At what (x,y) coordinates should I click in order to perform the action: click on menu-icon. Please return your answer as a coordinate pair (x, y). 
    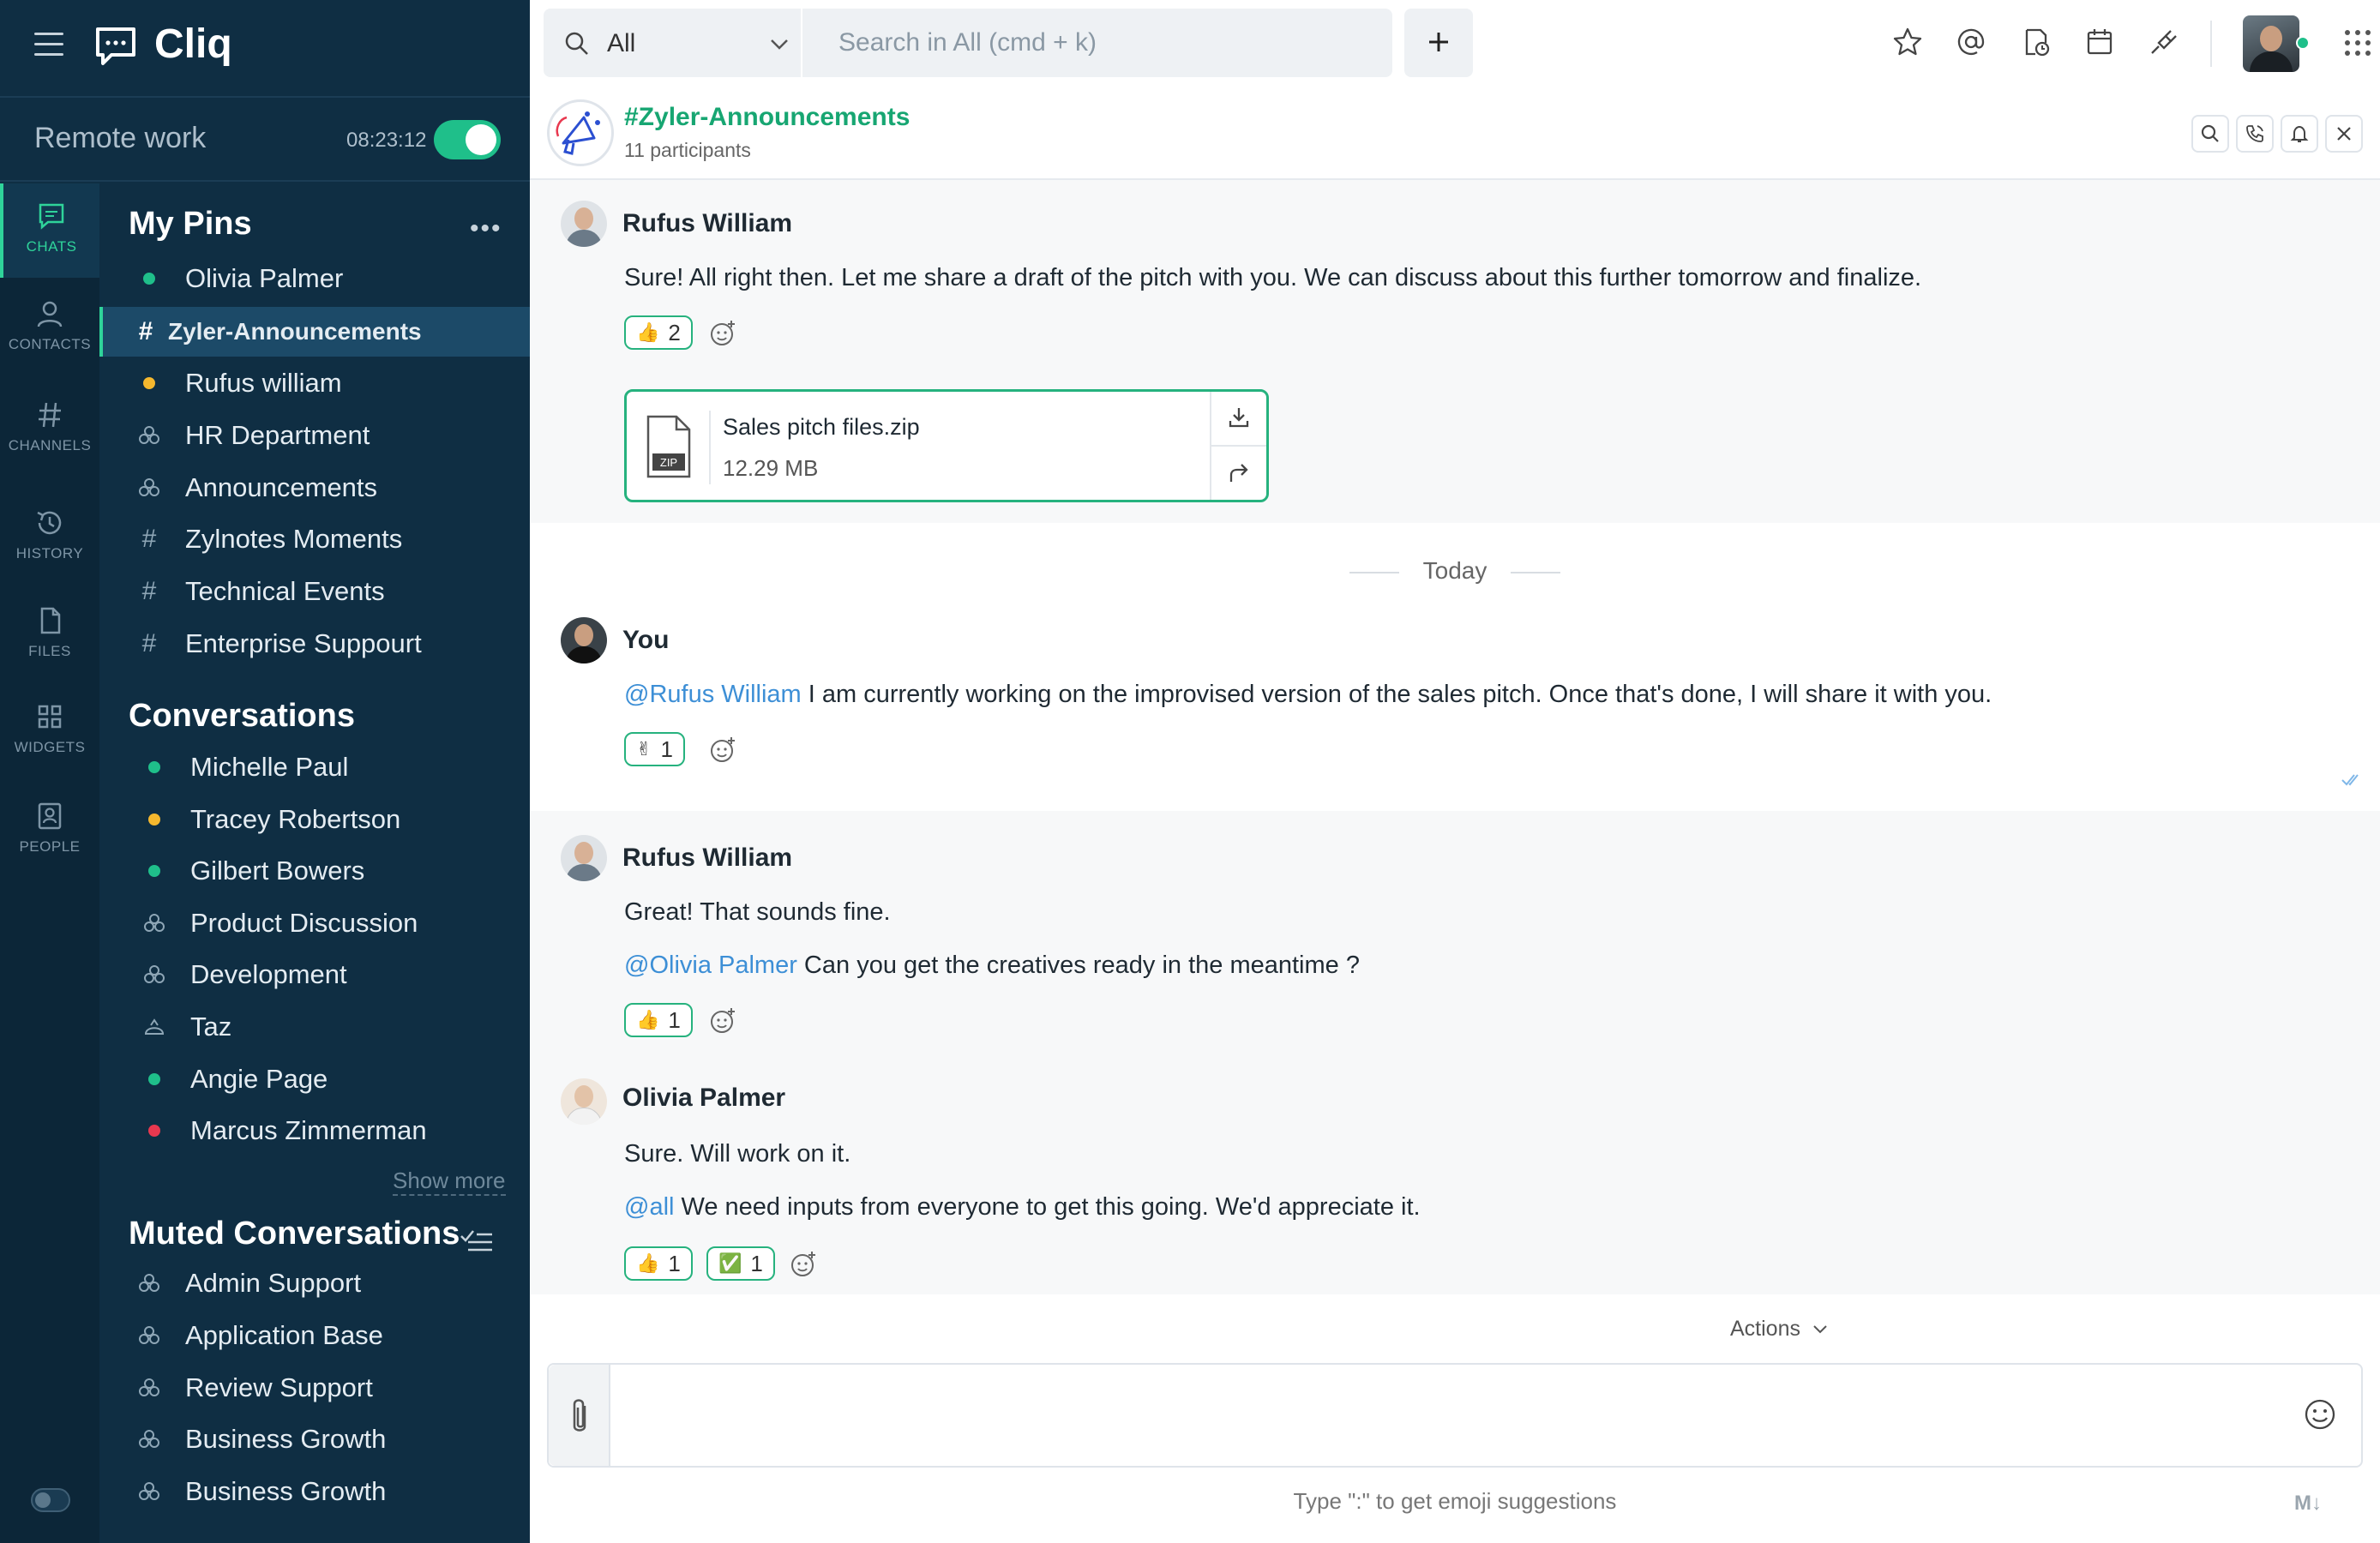
    Looking at the image, I should click on (49, 45).